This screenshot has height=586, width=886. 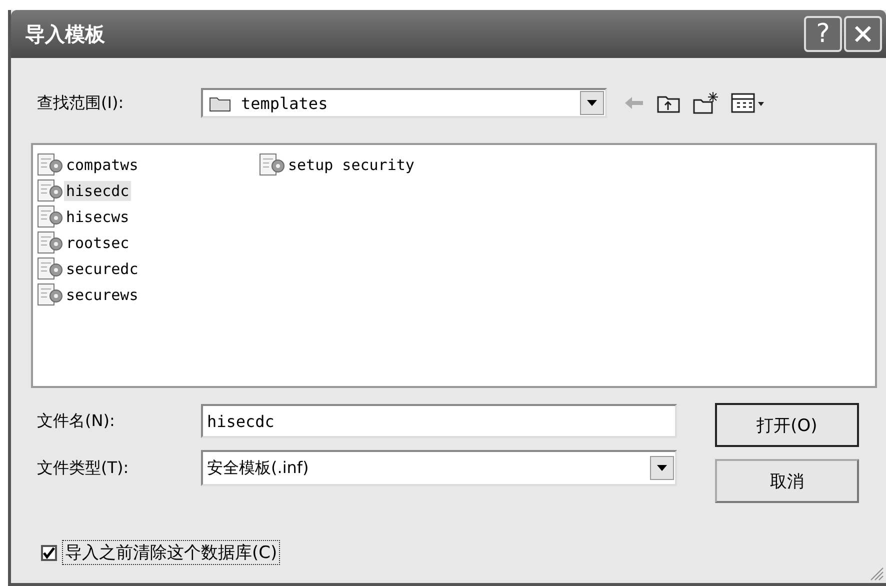 What do you see at coordinates (351, 165) in the screenshot?
I see `file-name: setup security` at bounding box center [351, 165].